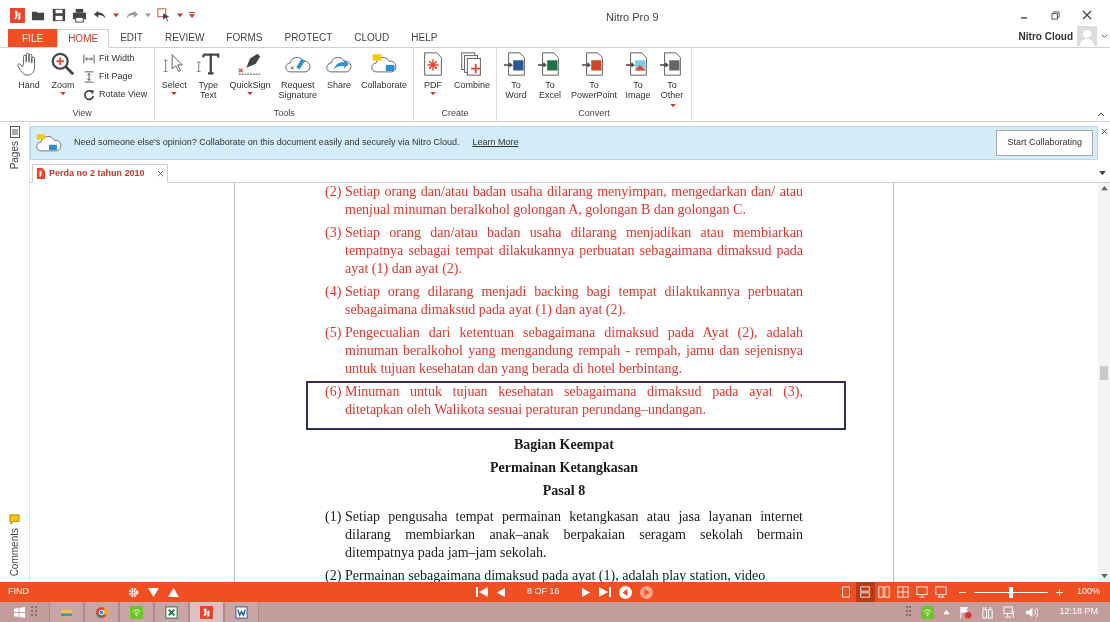 The image size is (1110, 622). What do you see at coordinates (516, 75) in the screenshot?
I see `ribbon-button: To Word` at bounding box center [516, 75].